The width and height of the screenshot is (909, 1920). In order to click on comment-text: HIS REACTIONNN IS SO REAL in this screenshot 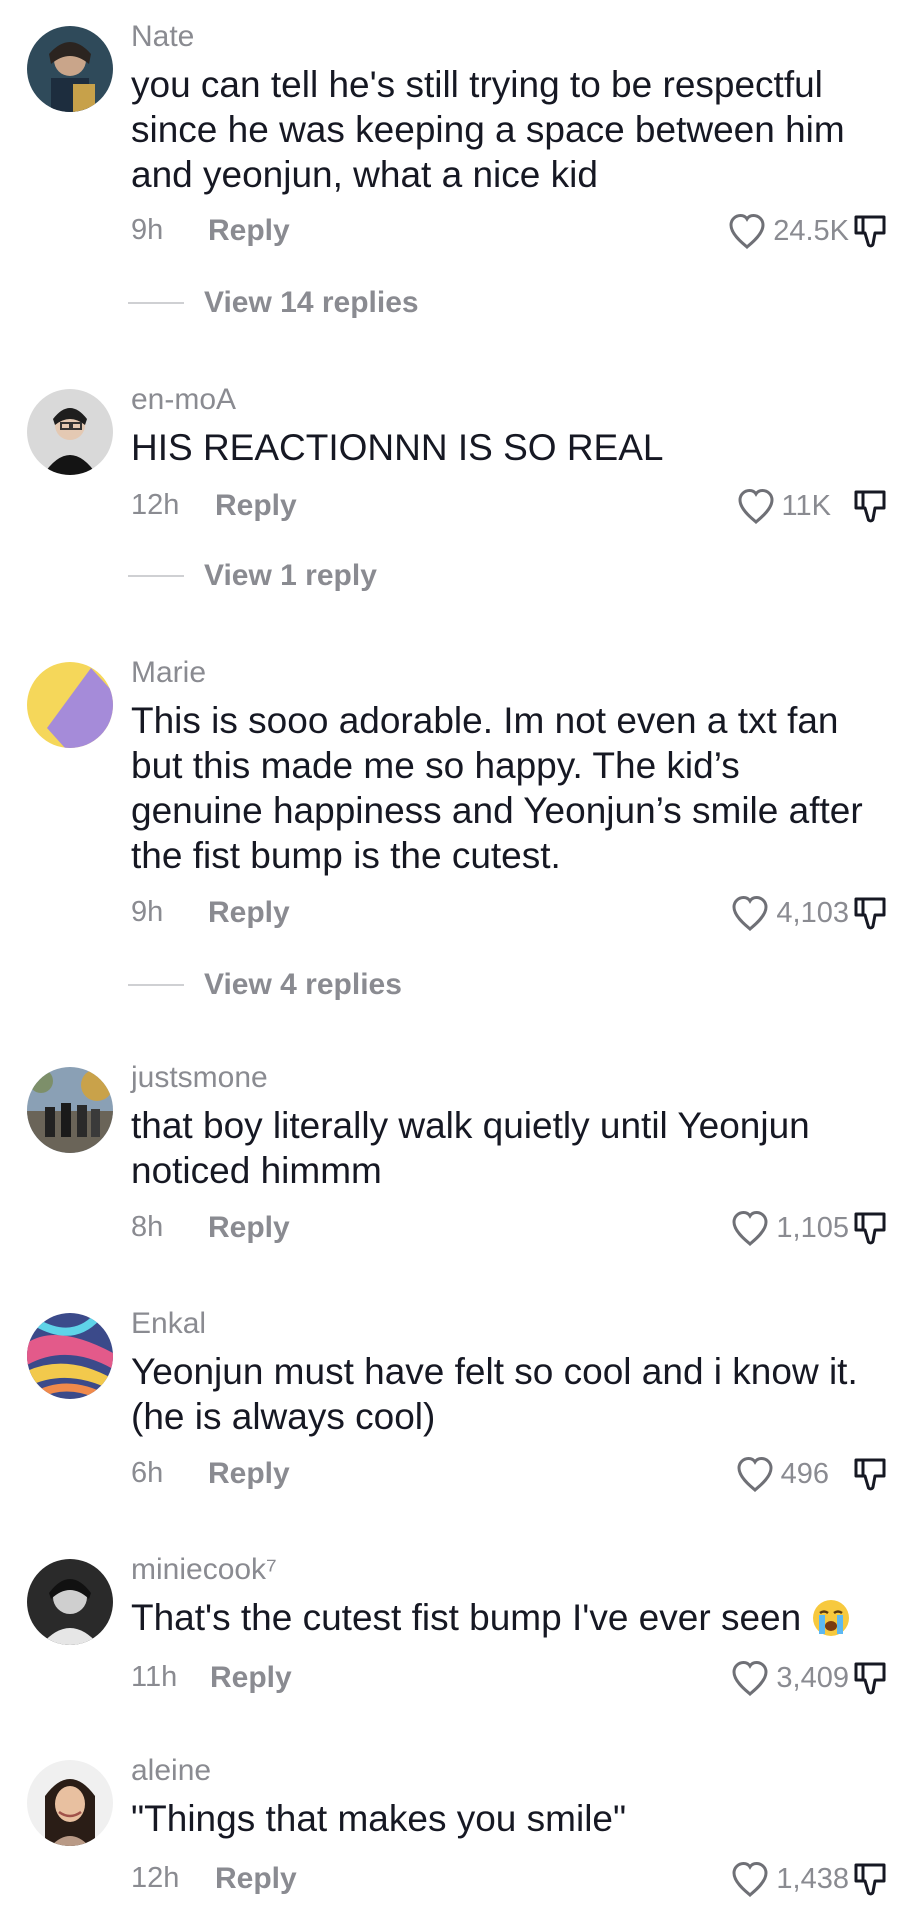, I will do `click(397, 447)`.